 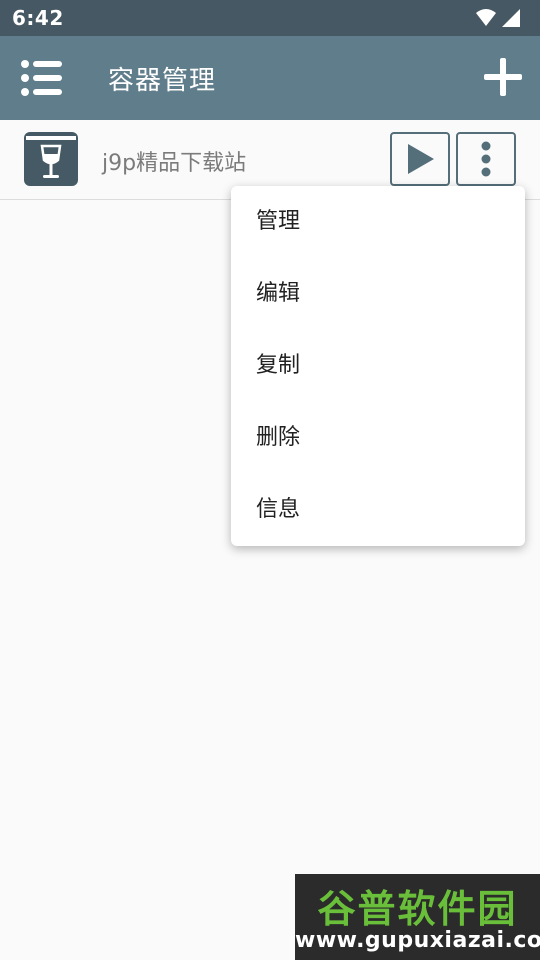 I want to click on watermark: 谷普软件园 www.gupuxiazai.com, so click(x=417, y=917).